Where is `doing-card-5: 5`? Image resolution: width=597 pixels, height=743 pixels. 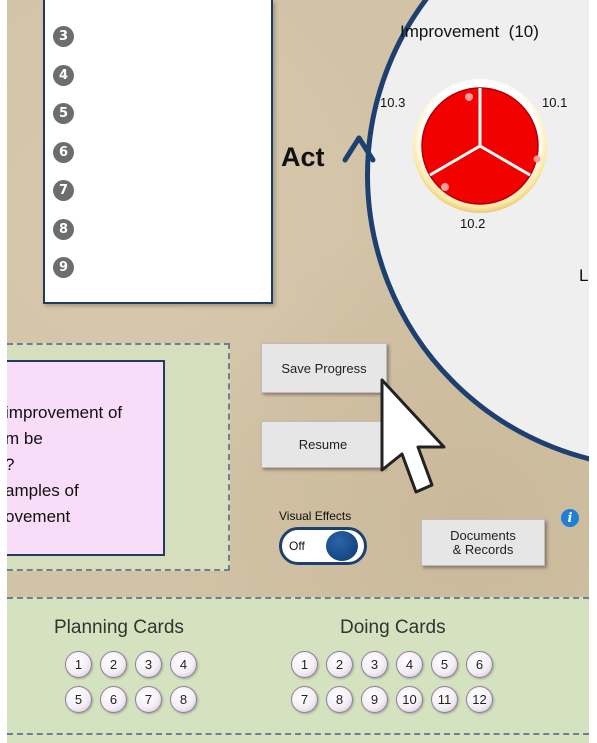 doing-card-5: 5 is located at coordinates (444, 664).